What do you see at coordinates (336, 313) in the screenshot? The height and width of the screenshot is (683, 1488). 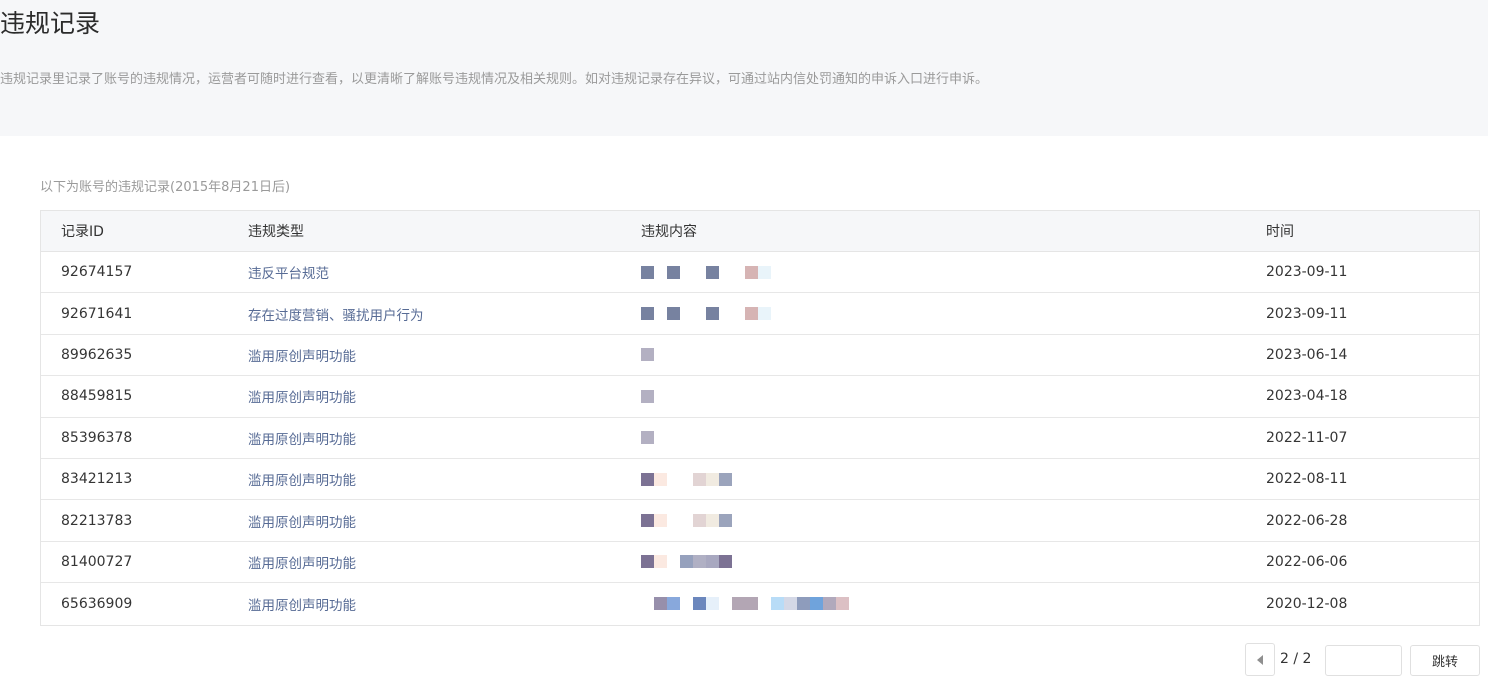 I see `violation-type-link: 存在过度营销、骚扰用户行为` at bounding box center [336, 313].